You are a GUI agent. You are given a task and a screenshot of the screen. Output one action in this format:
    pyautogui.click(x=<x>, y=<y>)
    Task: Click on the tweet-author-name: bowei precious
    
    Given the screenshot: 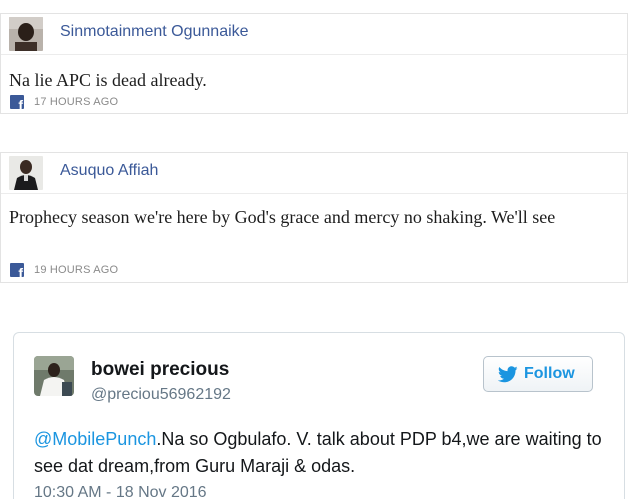 What is the action you would take?
    pyautogui.click(x=160, y=370)
    